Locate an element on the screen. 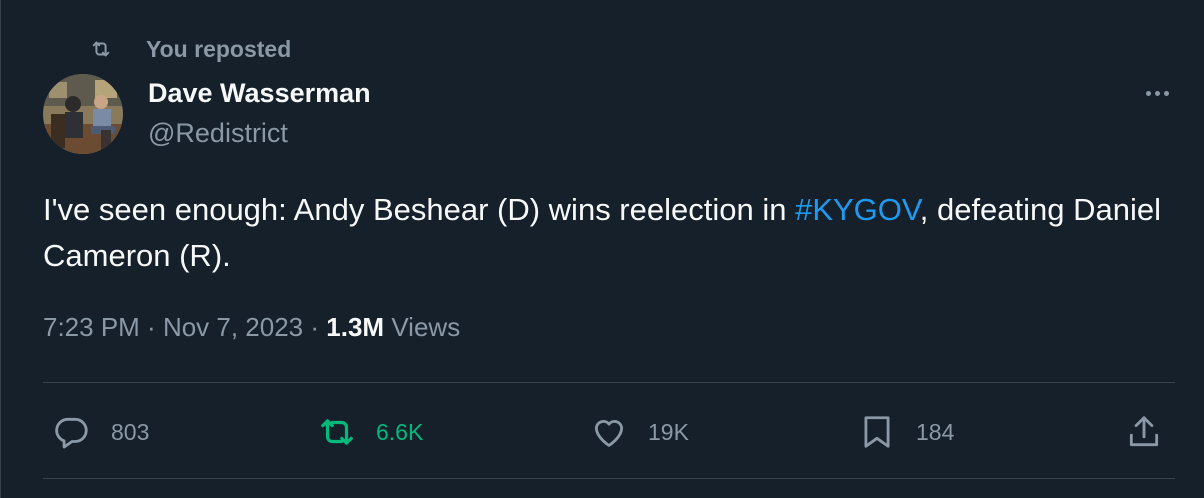 This screenshot has width=1204, height=498. repost-context: You reposted is located at coordinates (190, 49).